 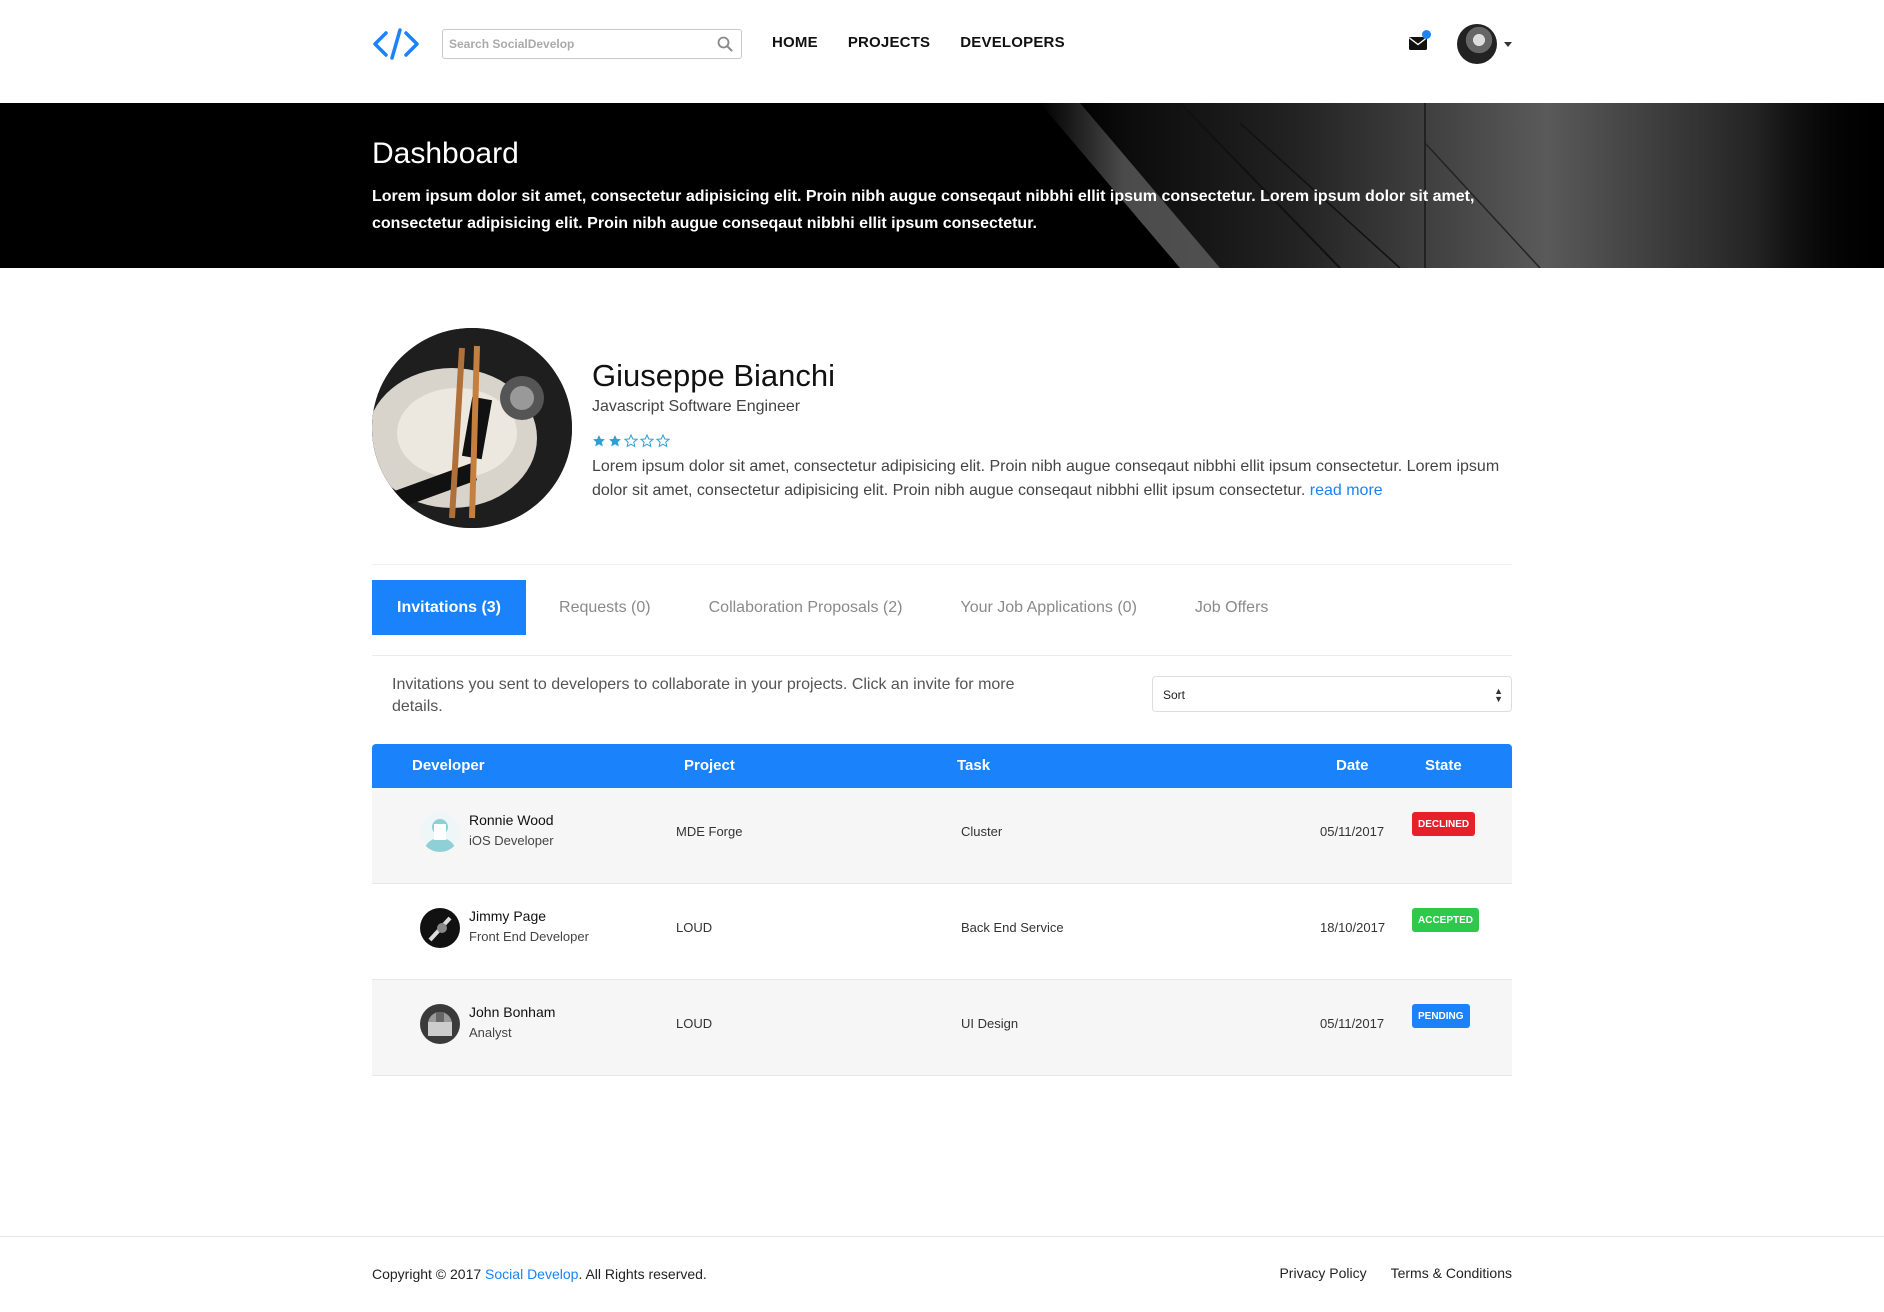 I want to click on table-header: Developer Project Task Date State, so click(x=942, y=766).